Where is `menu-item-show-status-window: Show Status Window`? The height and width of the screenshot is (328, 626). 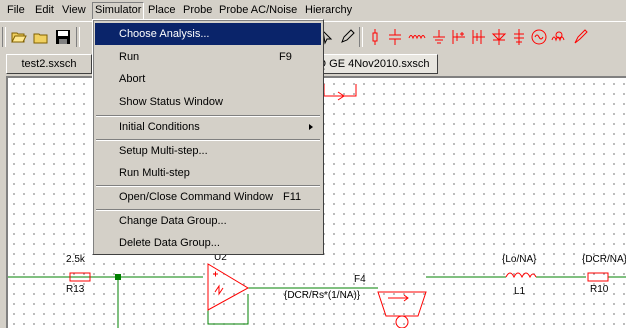
menu-item-show-status-window: Show Status Window is located at coordinates (208, 102).